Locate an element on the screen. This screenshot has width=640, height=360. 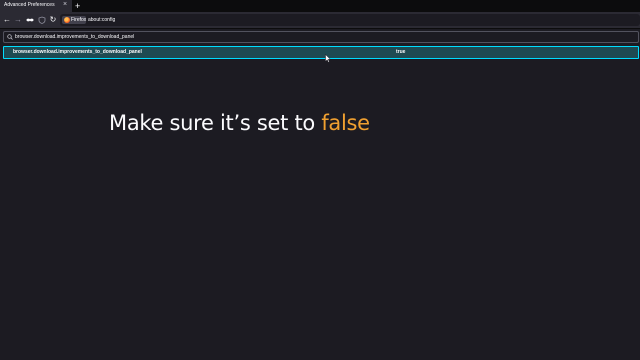
tab-advanced-preferences: Advanced Preferences × is located at coordinates (36, 6).